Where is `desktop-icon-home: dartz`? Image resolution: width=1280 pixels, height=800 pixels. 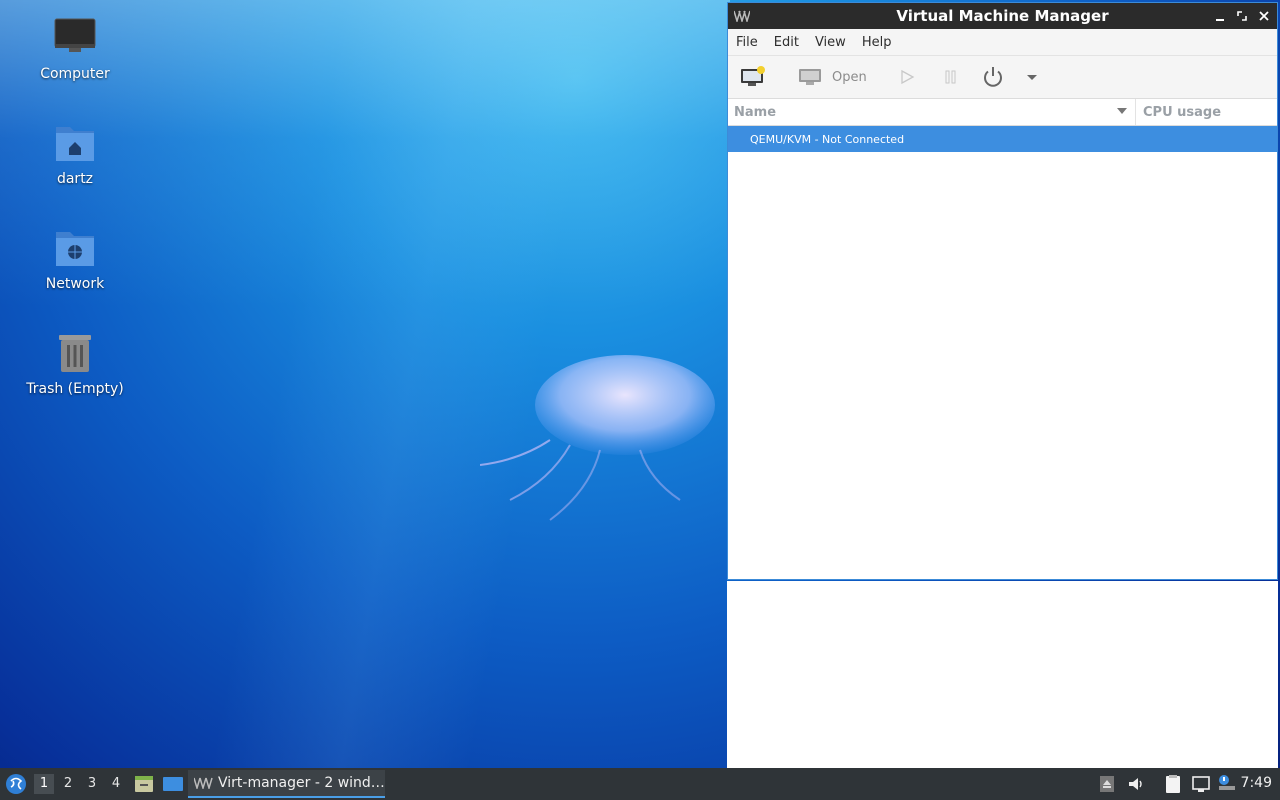 desktop-icon-home: dartz is located at coordinates (75, 154).